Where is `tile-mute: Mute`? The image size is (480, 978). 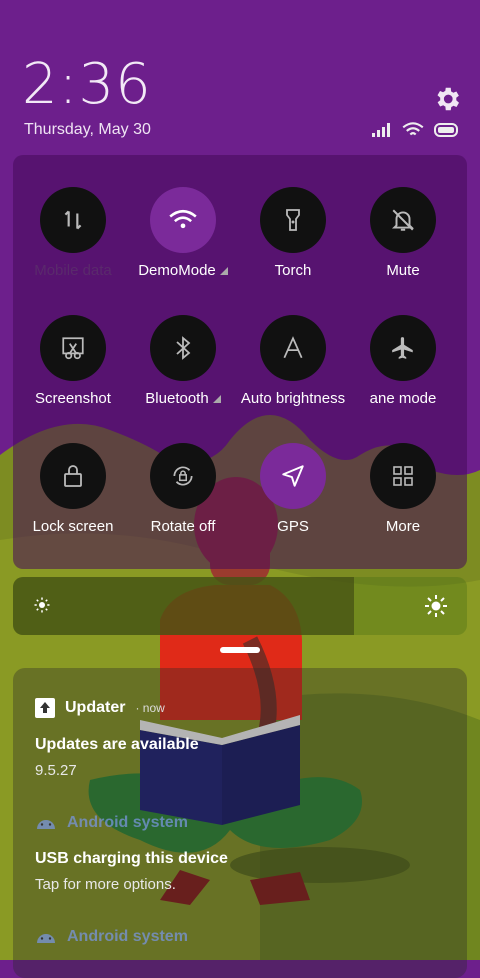
tile-mute: Mute is located at coordinates (403, 233).